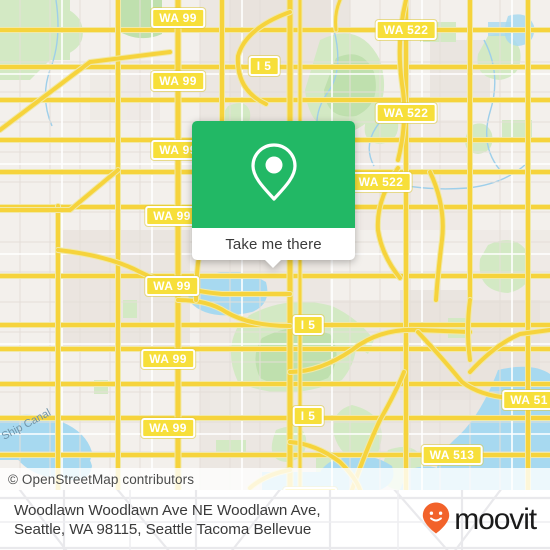 This screenshot has width=550, height=550. Describe the element at coordinates (436, 520) in the screenshot. I see `moovit-pin-icon` at that location.